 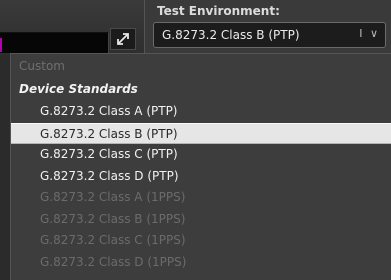 I want to click on selected-value: G.8273.2 Class B (PTP), so click(x=231, y=35).